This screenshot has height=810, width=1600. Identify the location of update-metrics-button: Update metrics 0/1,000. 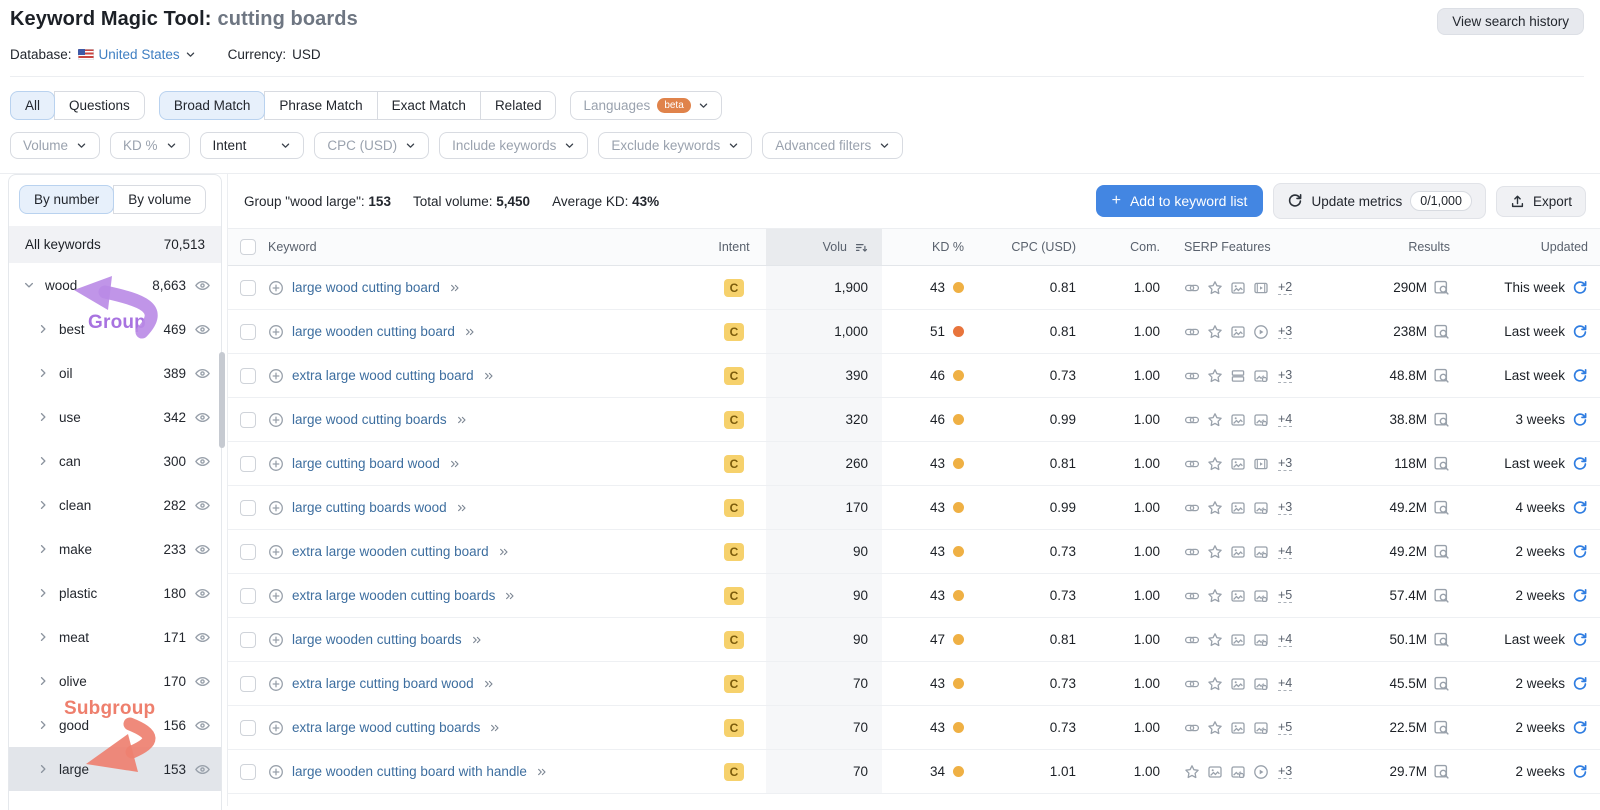
(1379, 201).